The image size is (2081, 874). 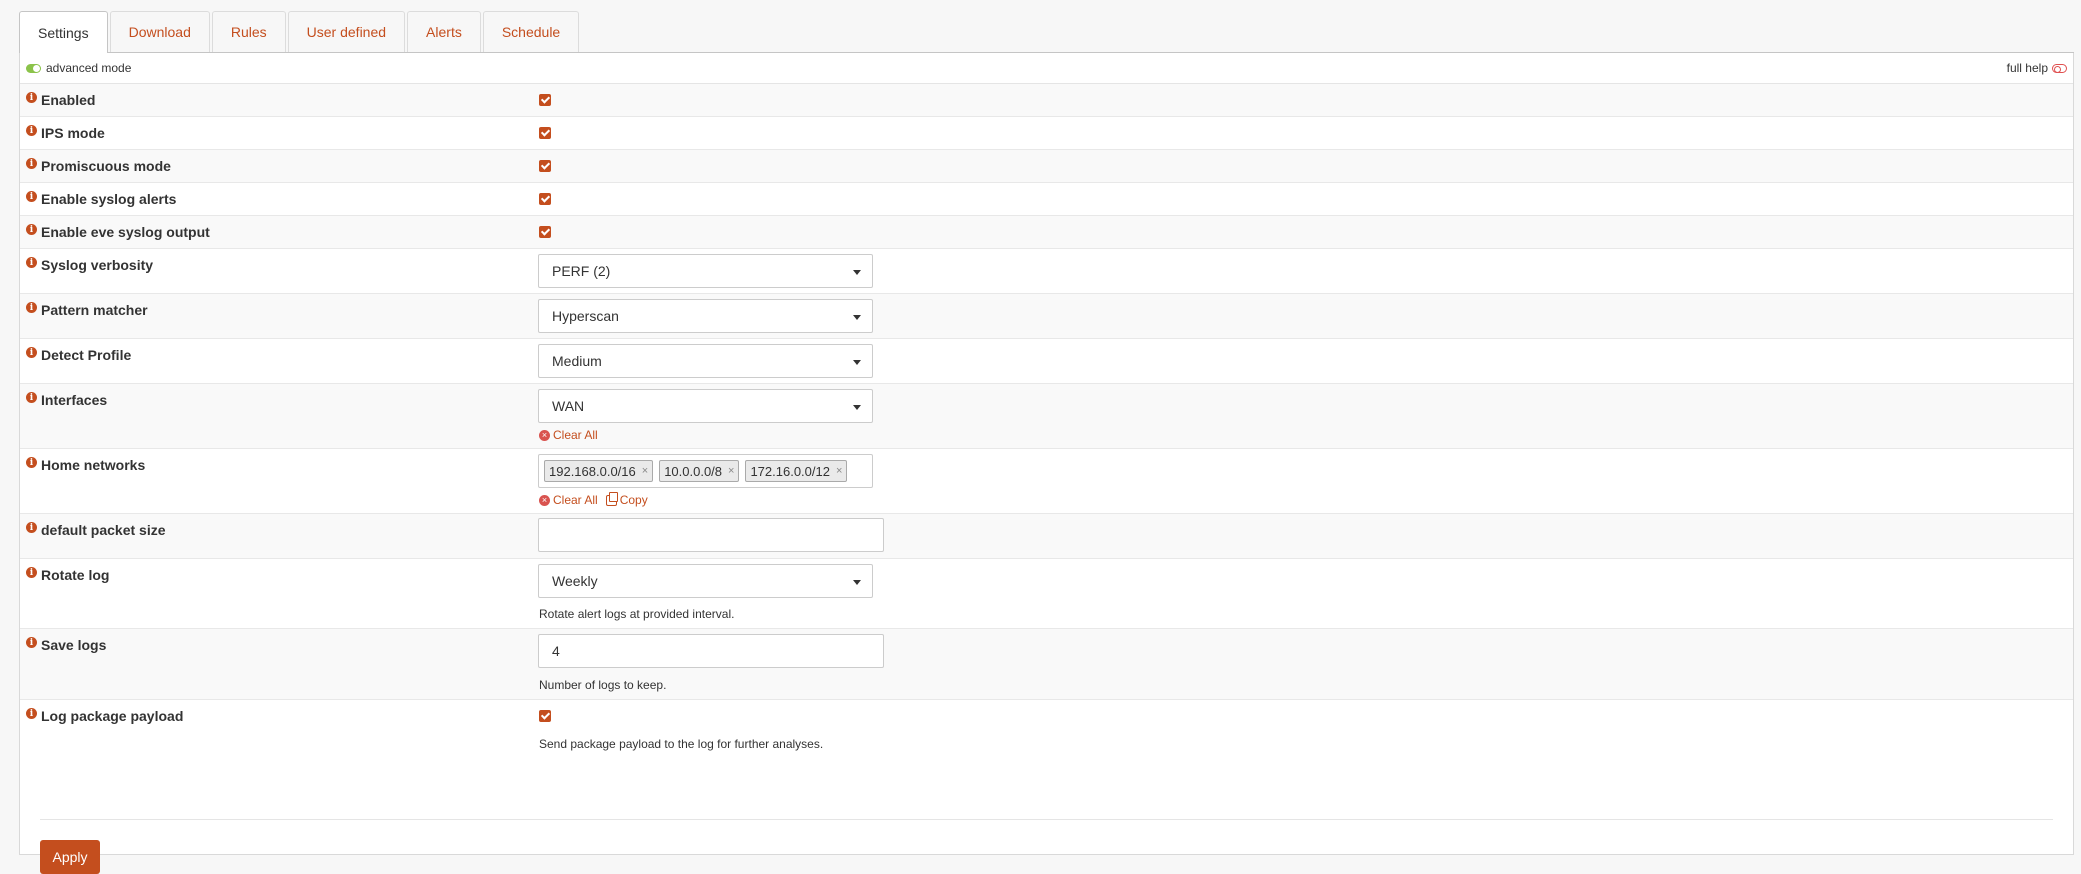 What do you see at coordinates (1046, 100) in the screenshot?
I see `row-enabled: i Enabled` at bounding box center [1046, 100].